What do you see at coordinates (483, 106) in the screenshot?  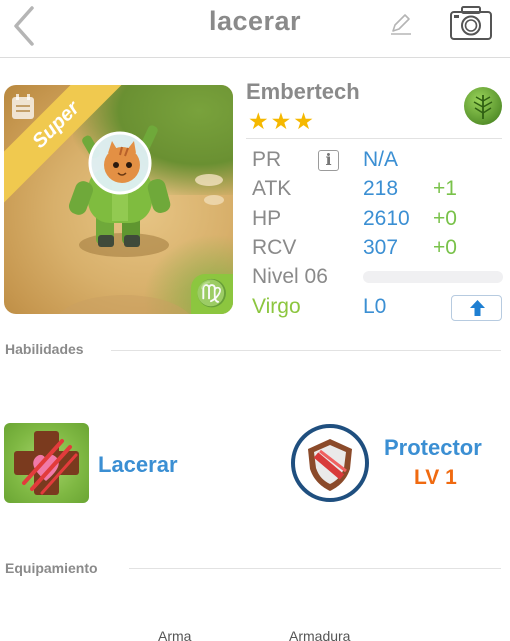 I see `leaf-icon` at bounding box center [483, 106].